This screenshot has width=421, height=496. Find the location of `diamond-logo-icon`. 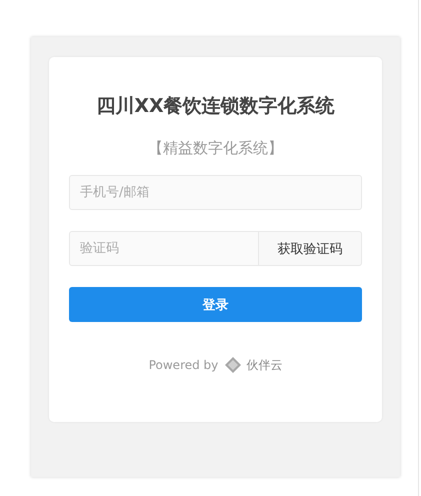

diamond-logo-icon is located at coordinates (233, 365).